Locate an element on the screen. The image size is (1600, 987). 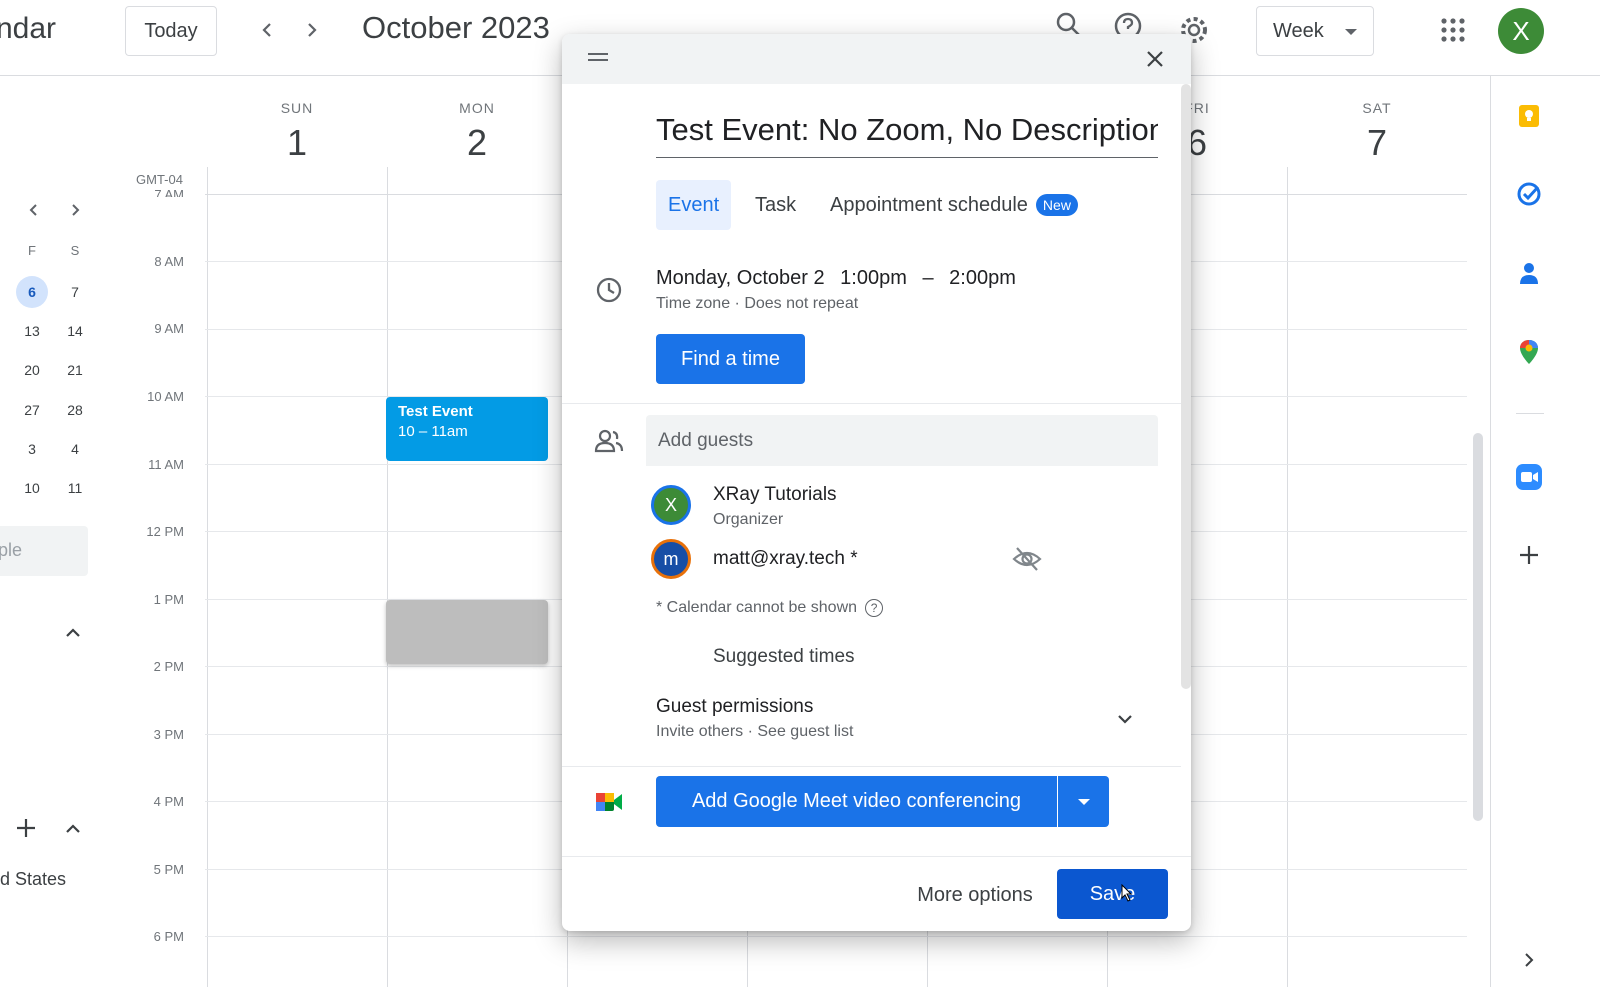
rail-divider is located at coordinates (1530, 413).